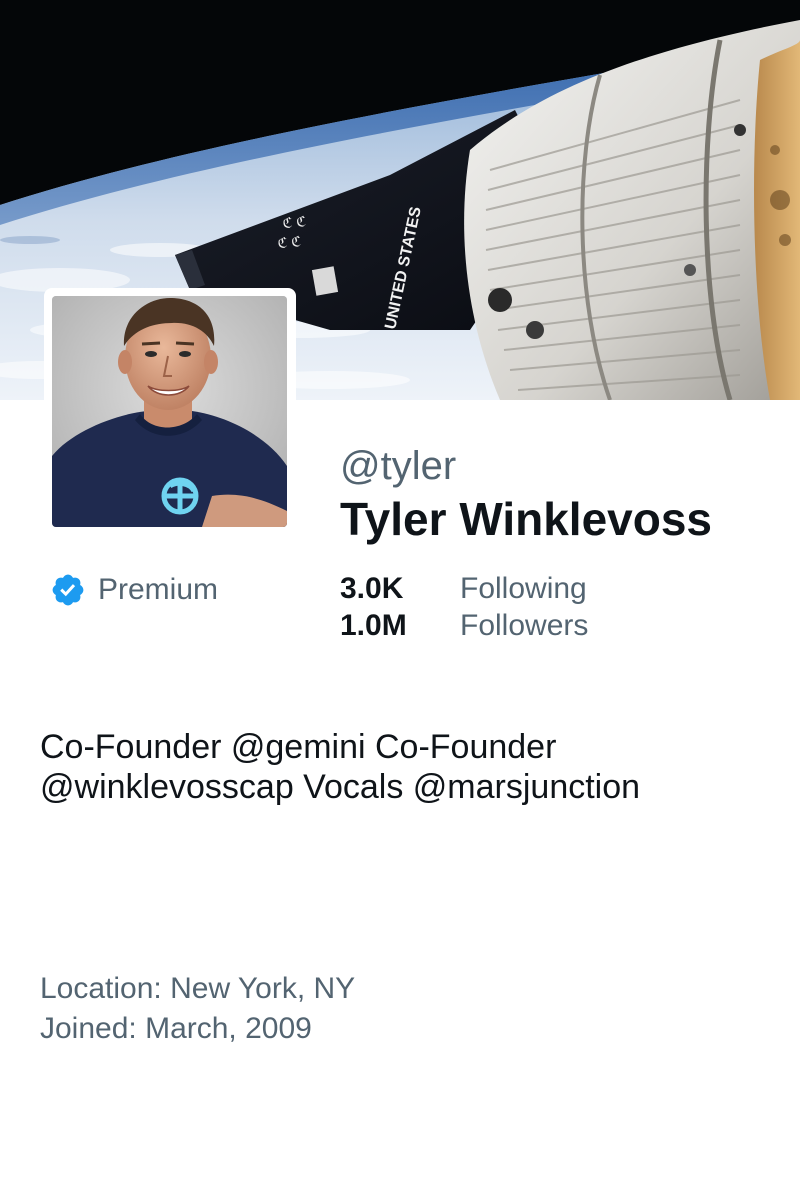 This screenshot has height=1200, width=800. Describe the element at coordinates (158, 589) in the screenshot. I see `premium-label: Premium` at that location.